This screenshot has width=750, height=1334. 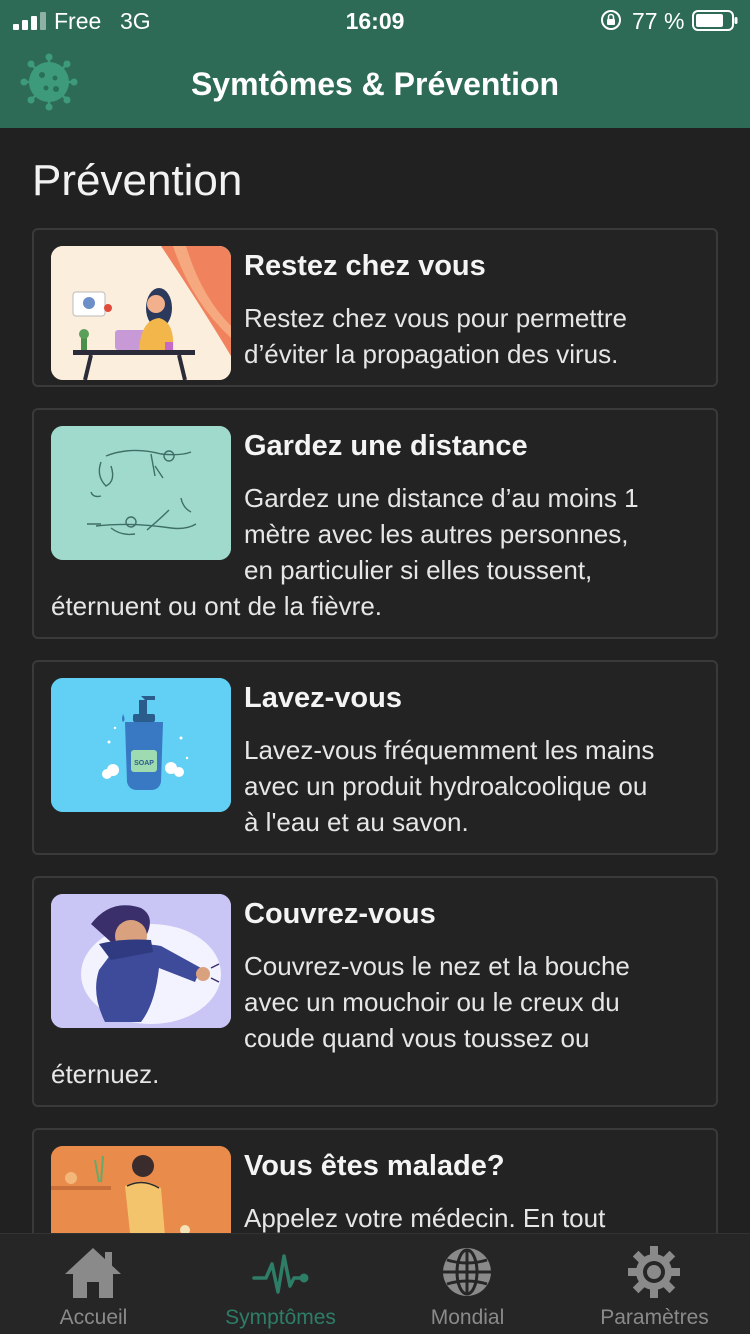 I want to click on globe-icon, so click(x=467, y=1272).